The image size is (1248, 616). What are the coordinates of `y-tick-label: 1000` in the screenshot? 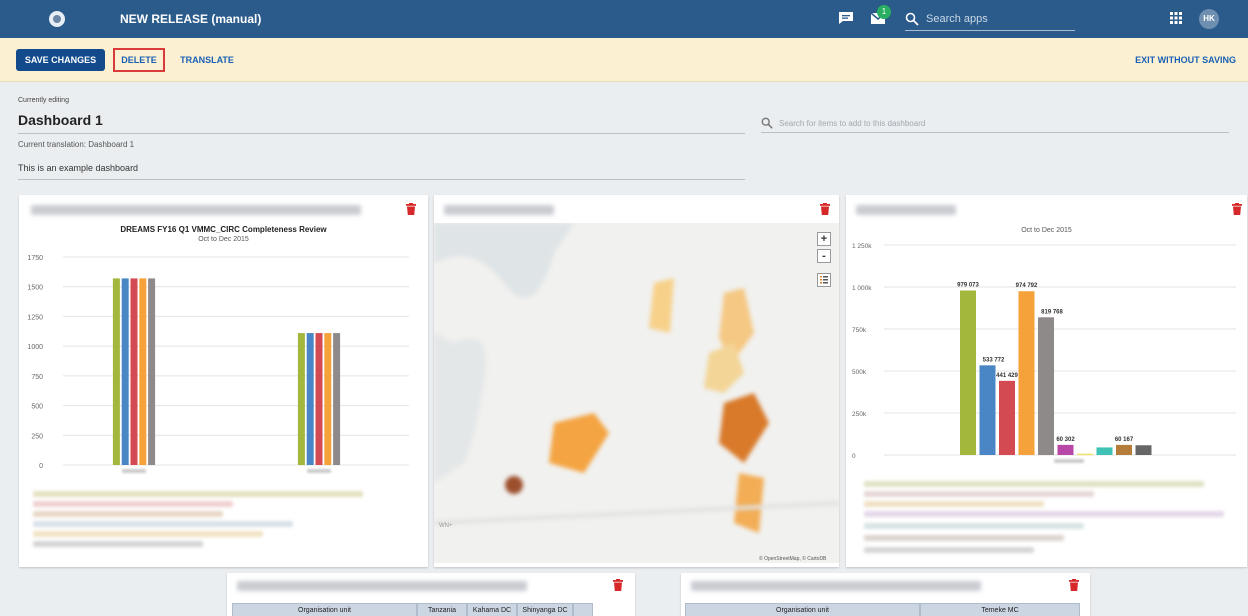 It's located at (35, 347).